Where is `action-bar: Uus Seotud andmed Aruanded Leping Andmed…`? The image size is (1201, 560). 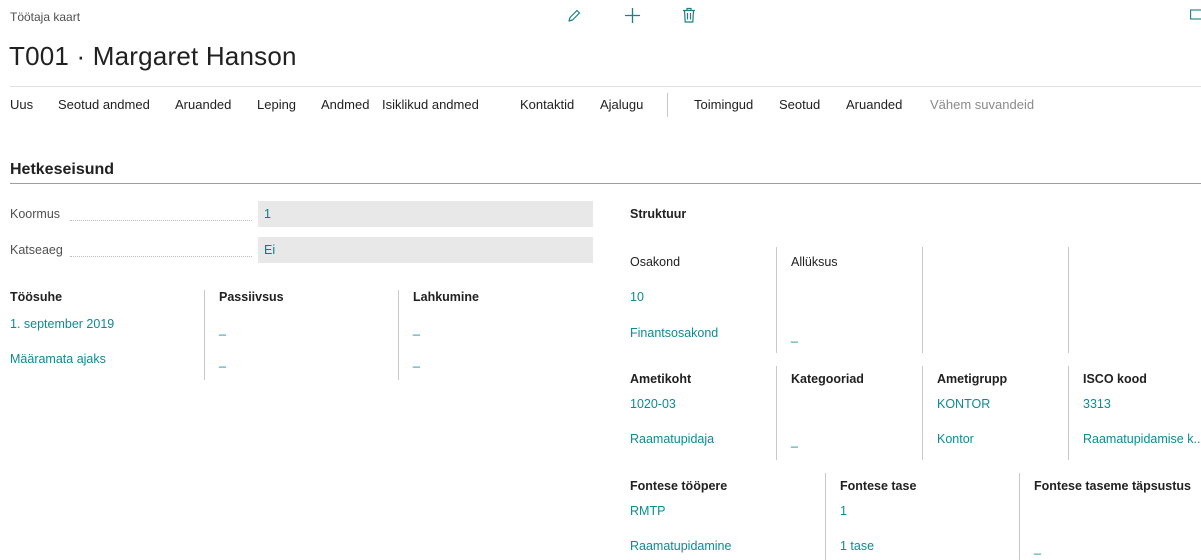 action-bar: Uus Seotud andmed Aruanded Leping Andmed… is located at coordinates (605, 105).